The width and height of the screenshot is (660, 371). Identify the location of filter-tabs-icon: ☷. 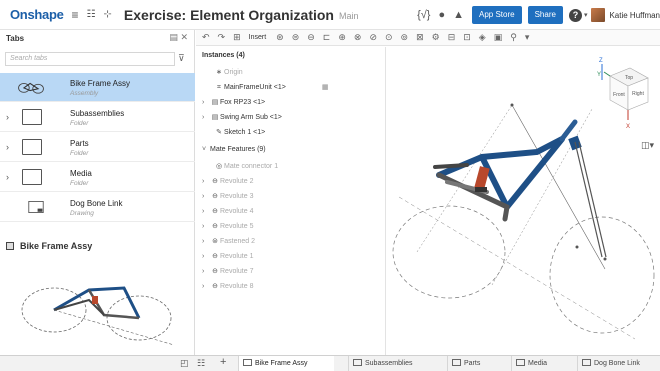
(201, 363).